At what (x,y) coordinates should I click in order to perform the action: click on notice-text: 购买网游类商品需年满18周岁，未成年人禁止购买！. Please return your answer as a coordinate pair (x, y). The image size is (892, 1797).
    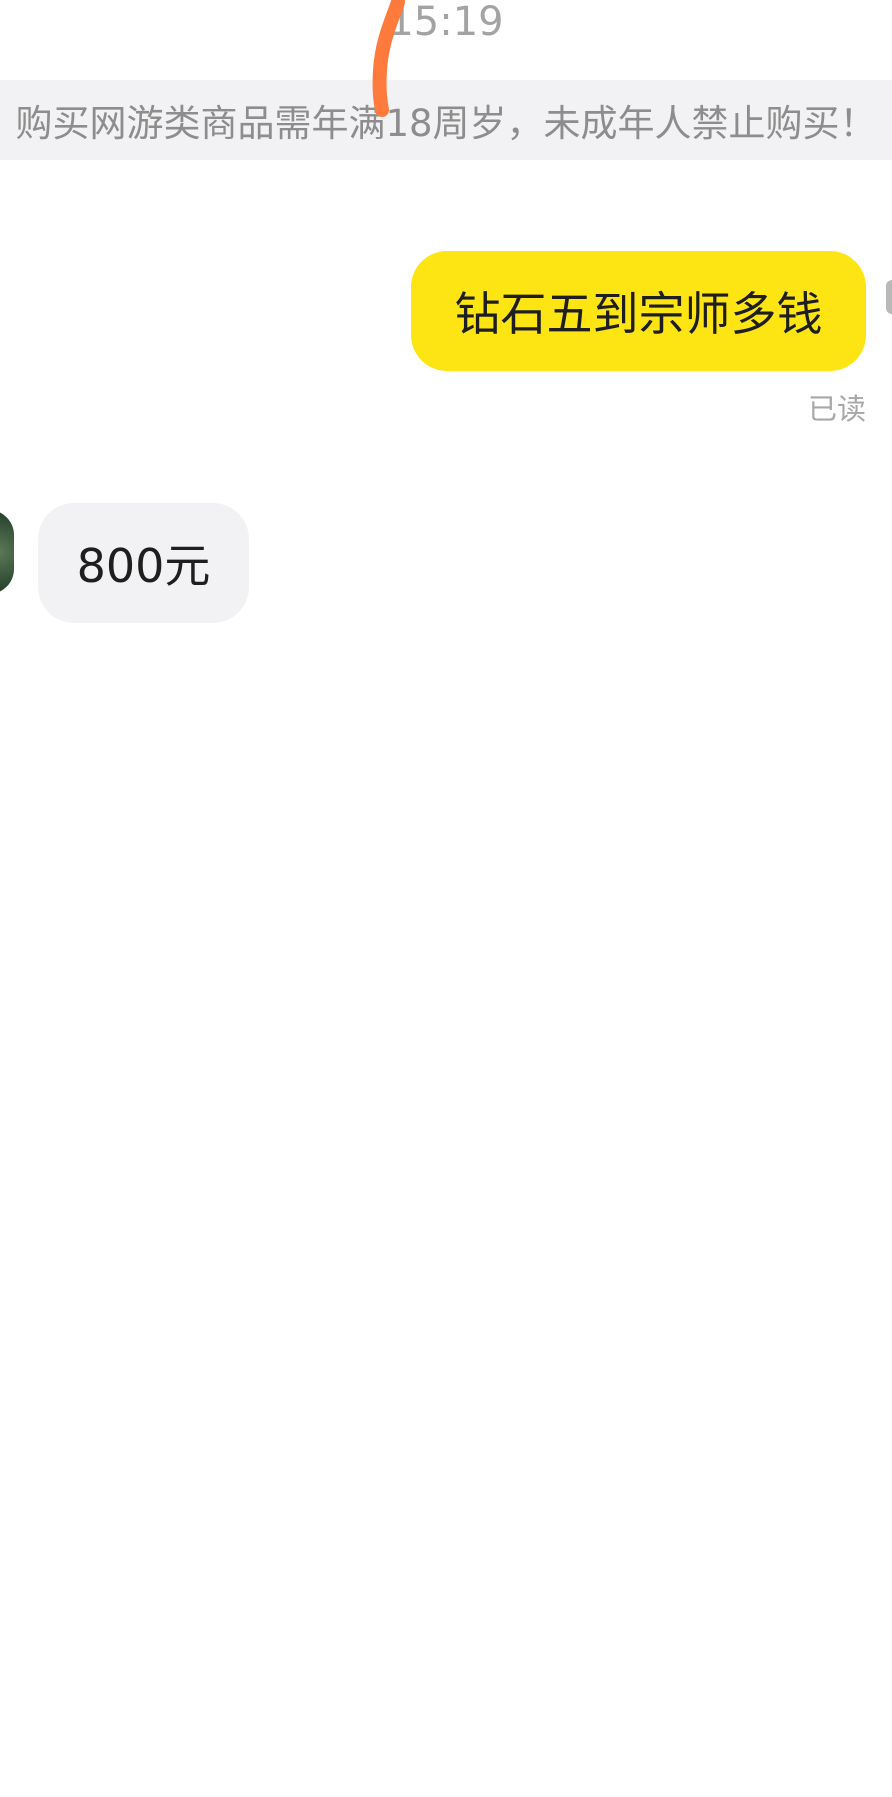
    Looking at the image, I should click on (446, 123).